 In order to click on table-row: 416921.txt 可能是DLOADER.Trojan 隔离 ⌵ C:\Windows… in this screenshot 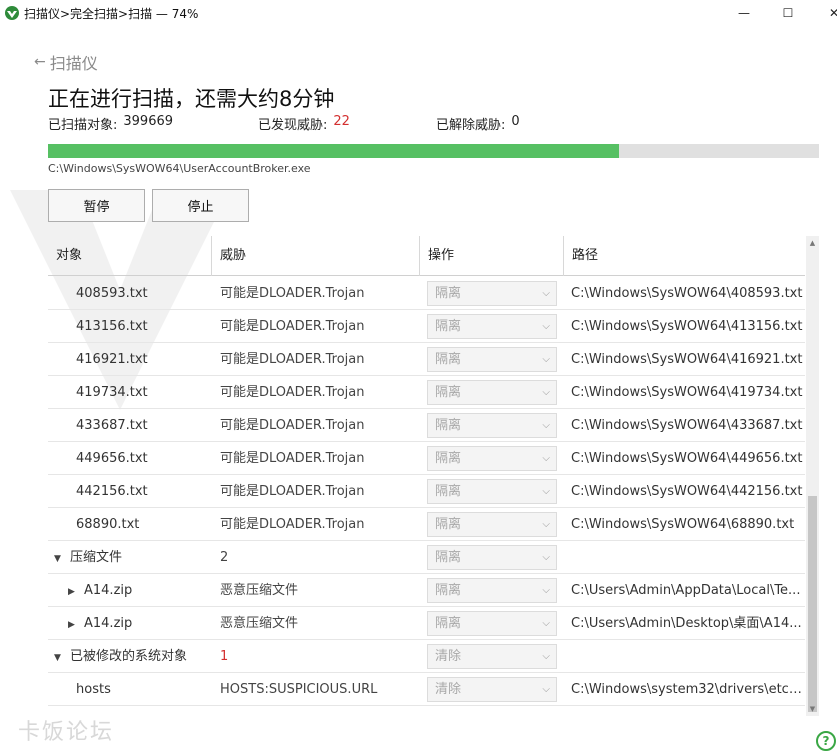, I will do `click(426, 359)`.